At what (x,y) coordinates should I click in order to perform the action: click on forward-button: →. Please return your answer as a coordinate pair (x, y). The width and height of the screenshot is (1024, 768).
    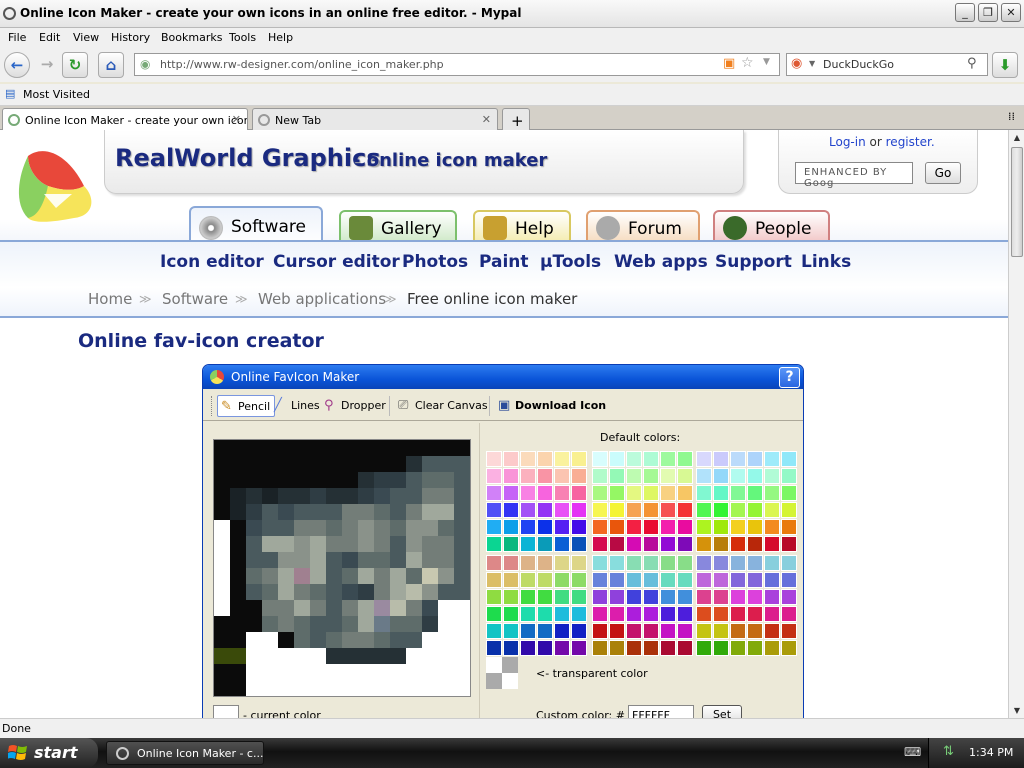
    Looking at the image, I should click on (47, 65).